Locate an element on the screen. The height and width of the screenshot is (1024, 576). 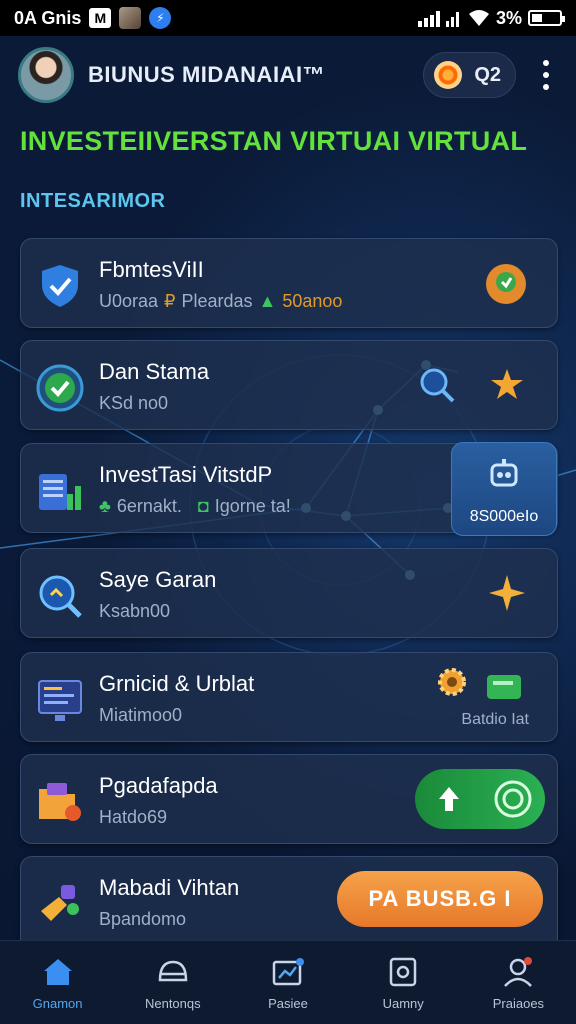
card-subtitle: ♣ 6ernakt. ◘ Igorne ta! is located at coordinates (195, 506).